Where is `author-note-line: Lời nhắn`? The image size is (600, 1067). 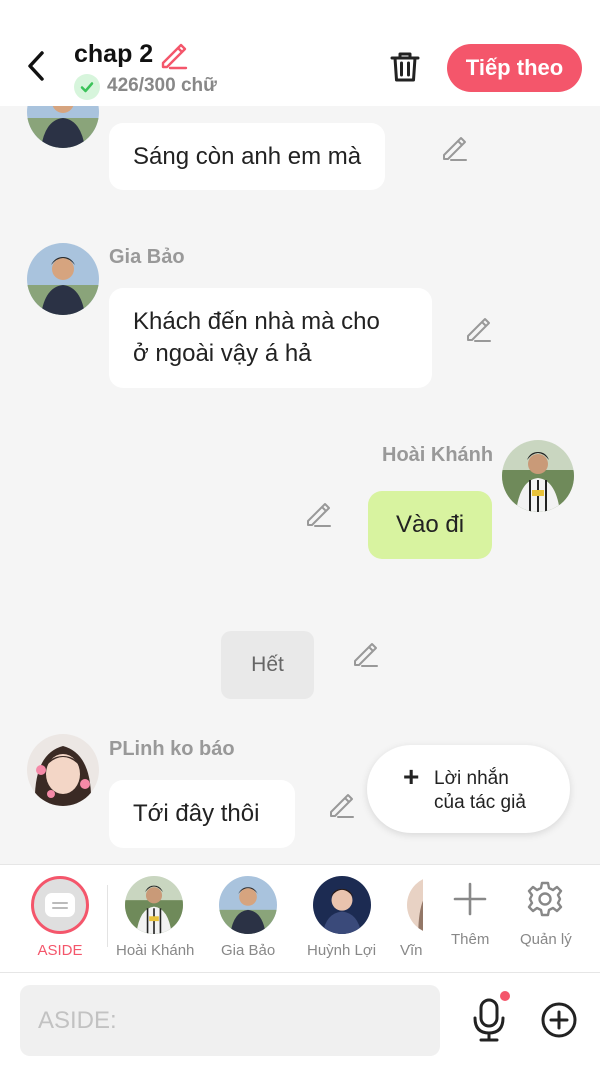 author-note-line: Lời nhắn is located at coordinates (471, 778).